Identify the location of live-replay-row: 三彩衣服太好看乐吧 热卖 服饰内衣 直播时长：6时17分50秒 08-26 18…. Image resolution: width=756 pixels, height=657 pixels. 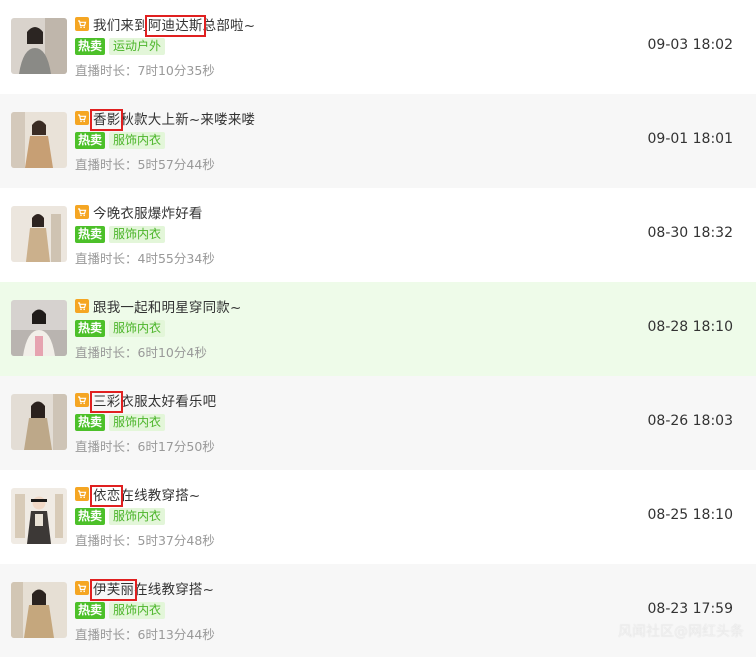
(378, 423).